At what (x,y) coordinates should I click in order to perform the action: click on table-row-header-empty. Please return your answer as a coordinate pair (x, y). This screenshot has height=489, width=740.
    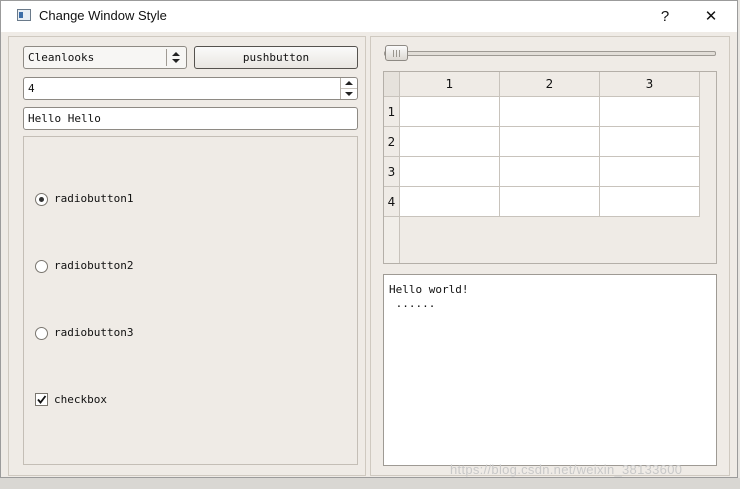
    Looking at the image, I should click on (392, 240).